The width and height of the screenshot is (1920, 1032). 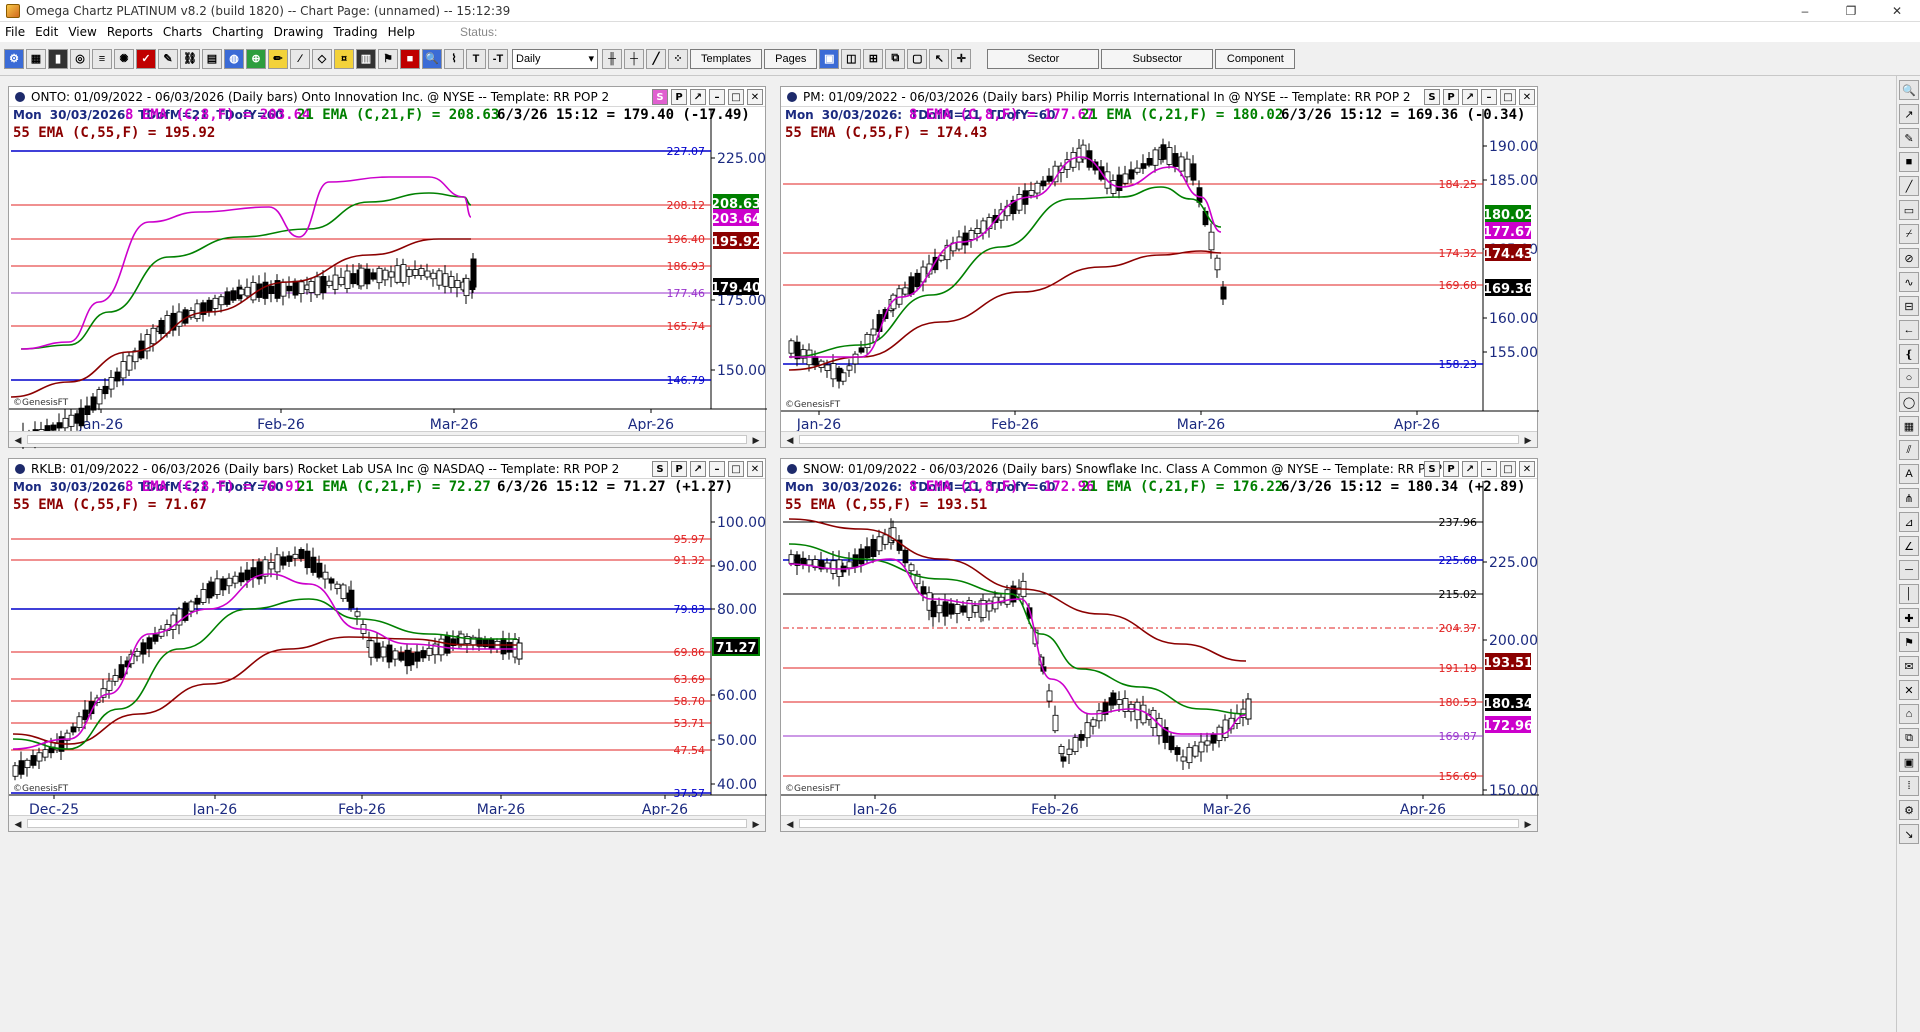 What do you see at coordinates (1909, 282) in the screenshot?
I see `wave-icon: ∿` at bounding box center [1909, 282].